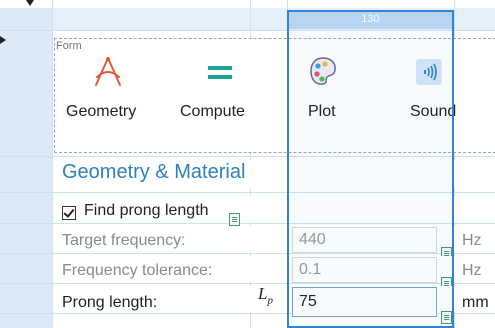 This screenshot has height=328, width=495. Describe the element at coordinates (101, 111) in the screenshot. I see `geometry-label: Geometry` at that location.